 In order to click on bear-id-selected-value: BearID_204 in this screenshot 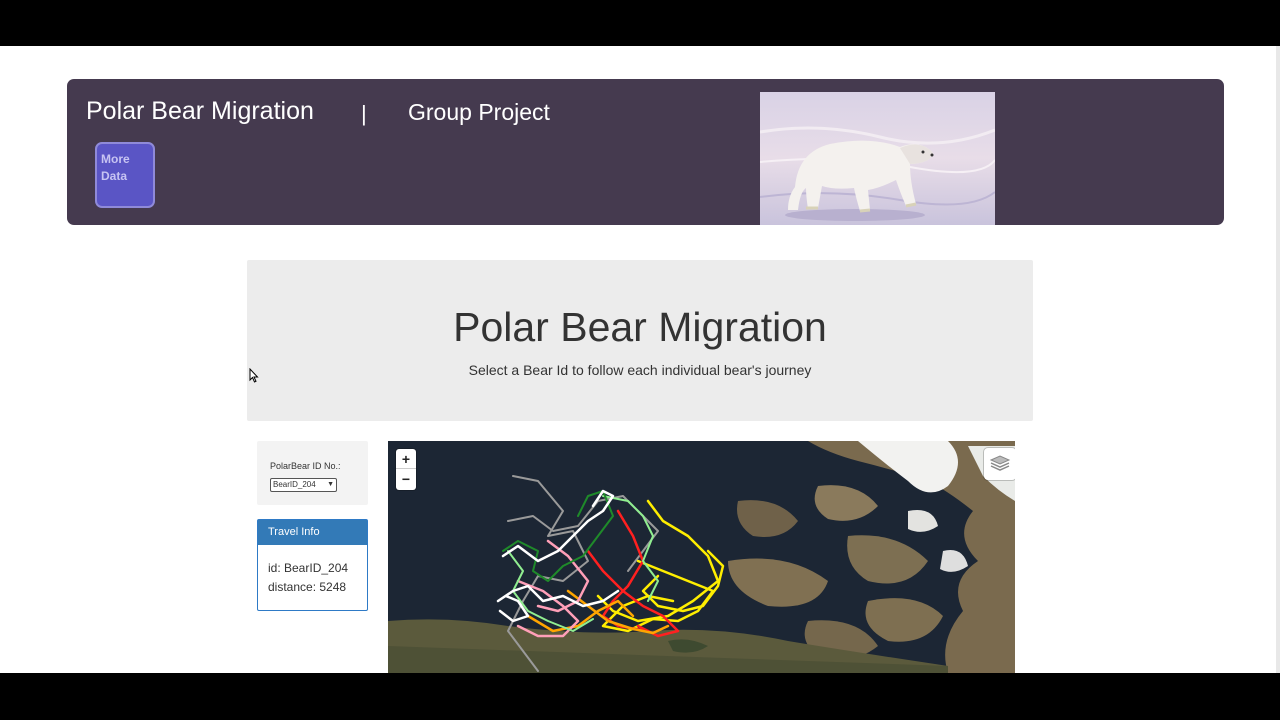, I will do `click(294, 484)`.